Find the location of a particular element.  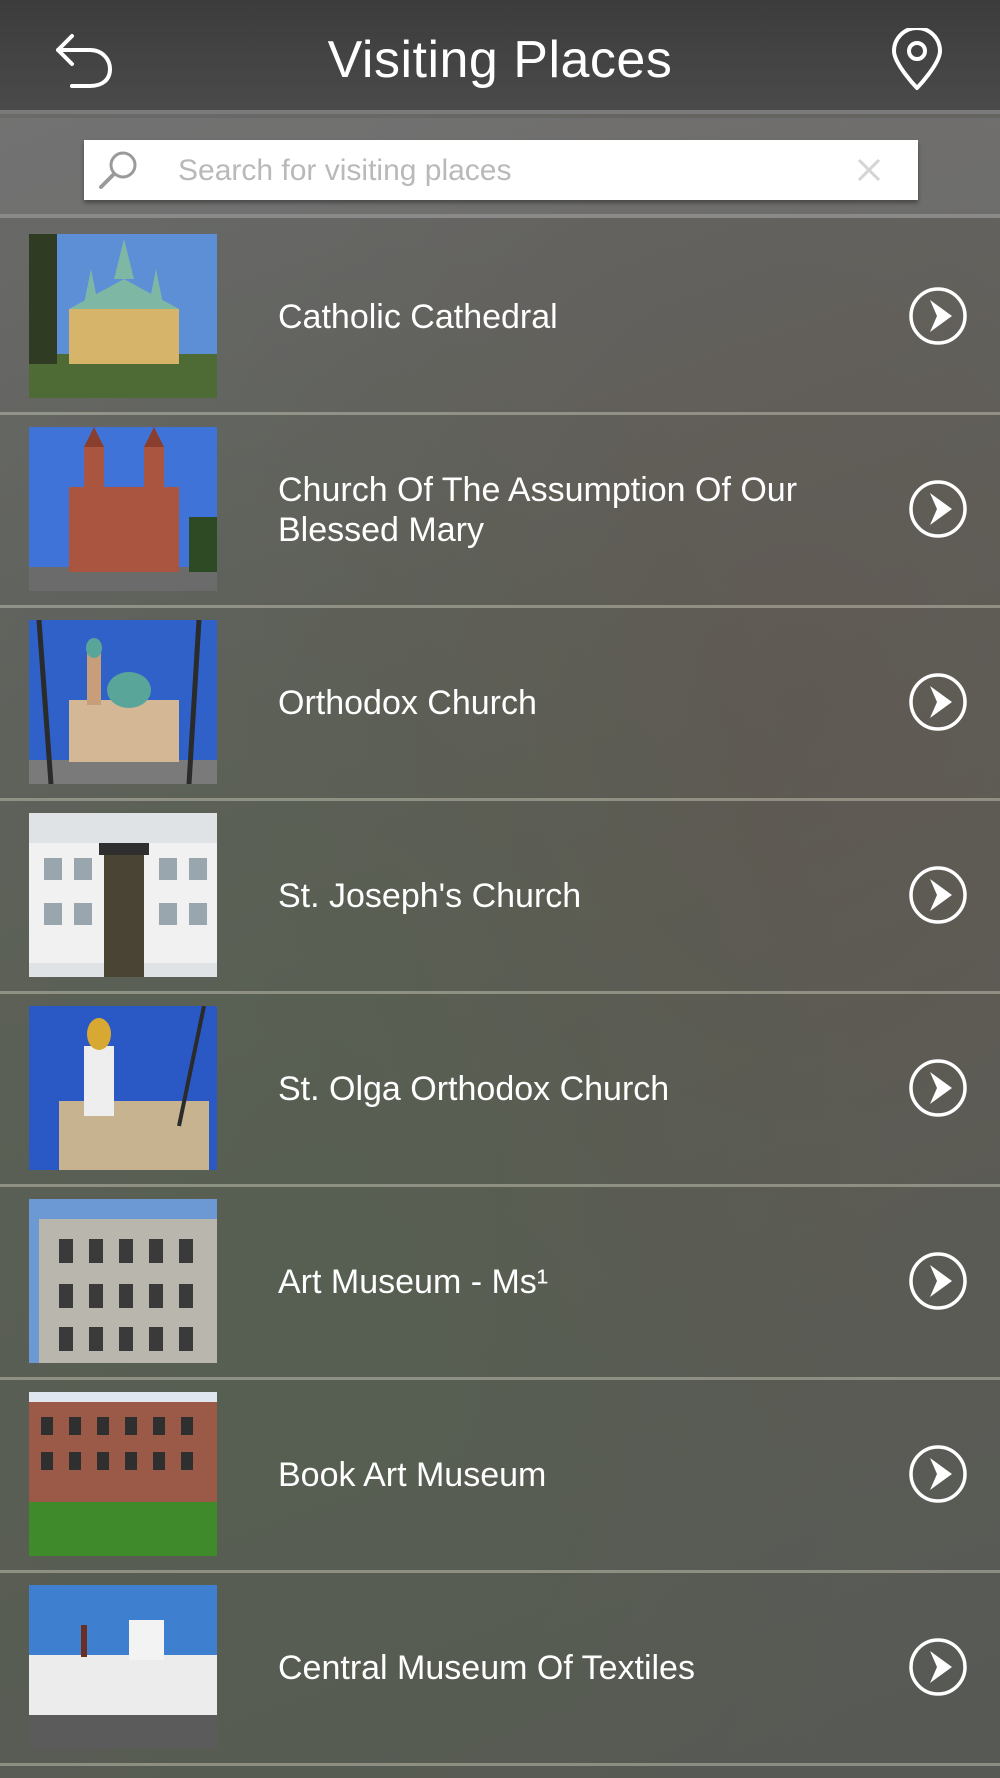

list-item: Orthodox Church is located at coordinates (500, 704).